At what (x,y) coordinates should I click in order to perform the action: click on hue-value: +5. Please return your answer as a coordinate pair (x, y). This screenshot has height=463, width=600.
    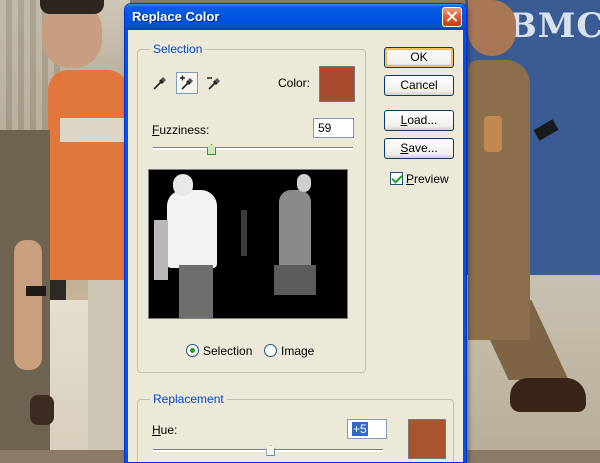
    Looking at the image, I should click on (360, 429).